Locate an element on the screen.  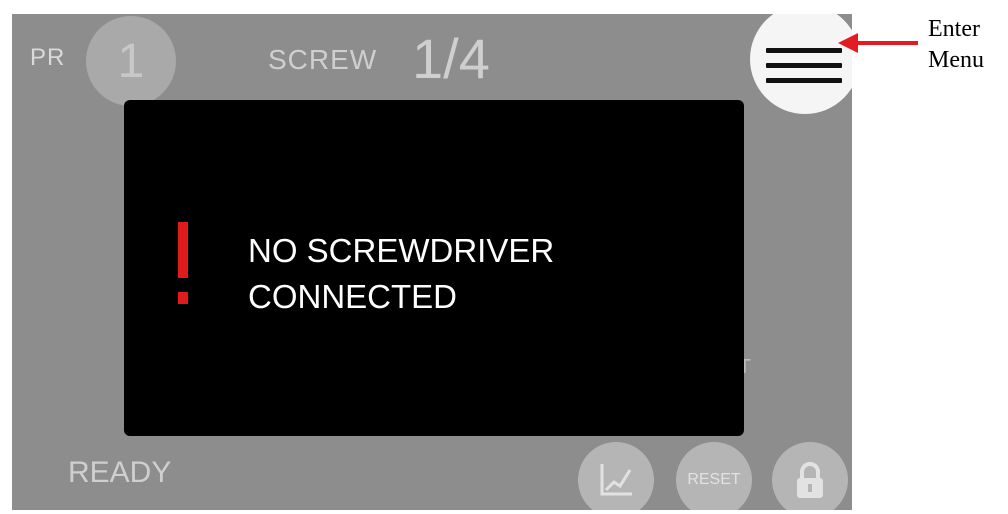
error-message-line: NO SCREWDRIVER is located at coordinates (401, 250).